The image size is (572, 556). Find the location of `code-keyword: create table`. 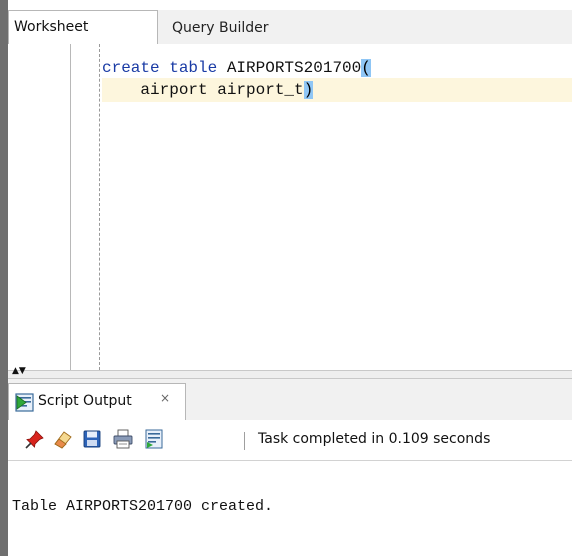

code-keyword: create table is located at coordinates (160, 68).